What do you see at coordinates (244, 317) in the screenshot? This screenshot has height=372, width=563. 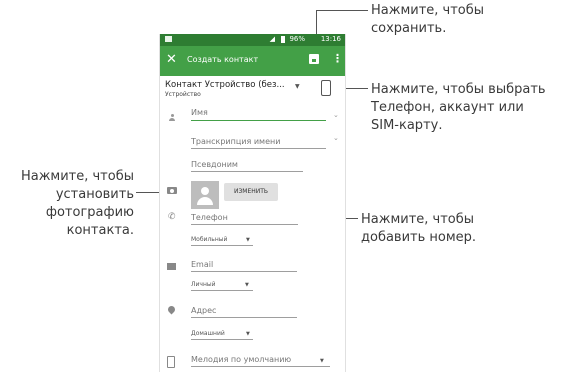 I see `address-underline` at bounding box center [244, 317].